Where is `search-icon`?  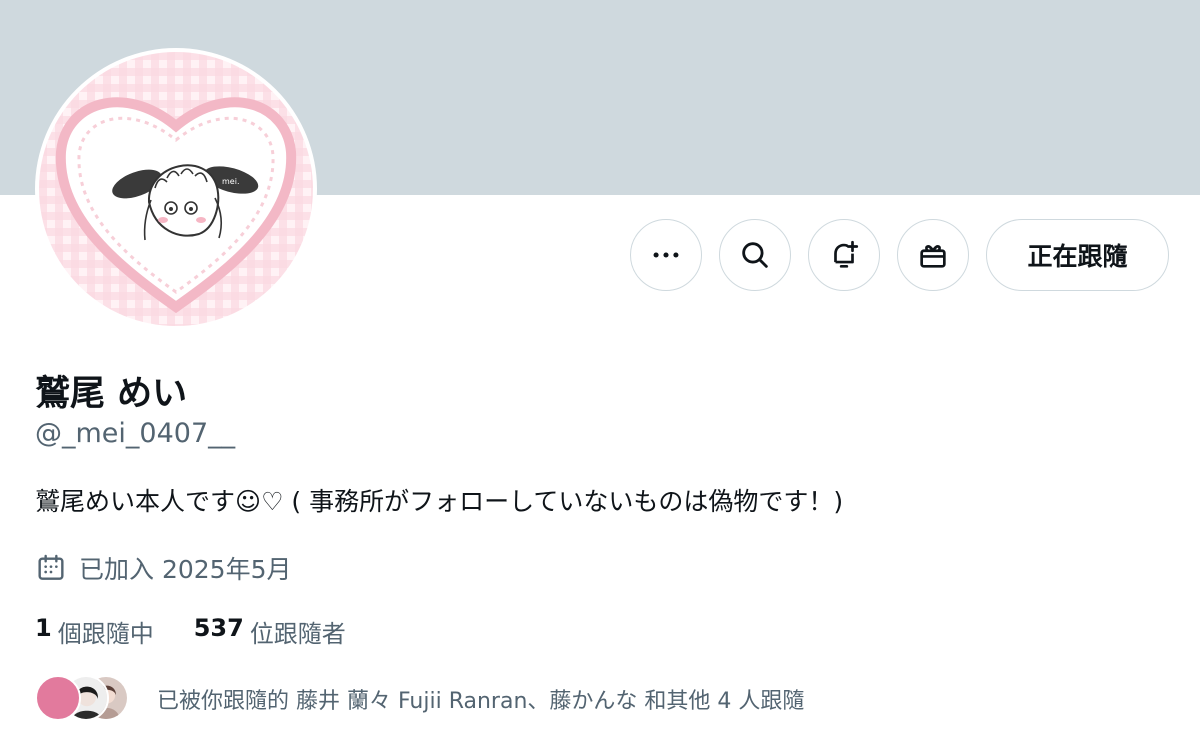 search-icon is located at coordinates (755, 255).